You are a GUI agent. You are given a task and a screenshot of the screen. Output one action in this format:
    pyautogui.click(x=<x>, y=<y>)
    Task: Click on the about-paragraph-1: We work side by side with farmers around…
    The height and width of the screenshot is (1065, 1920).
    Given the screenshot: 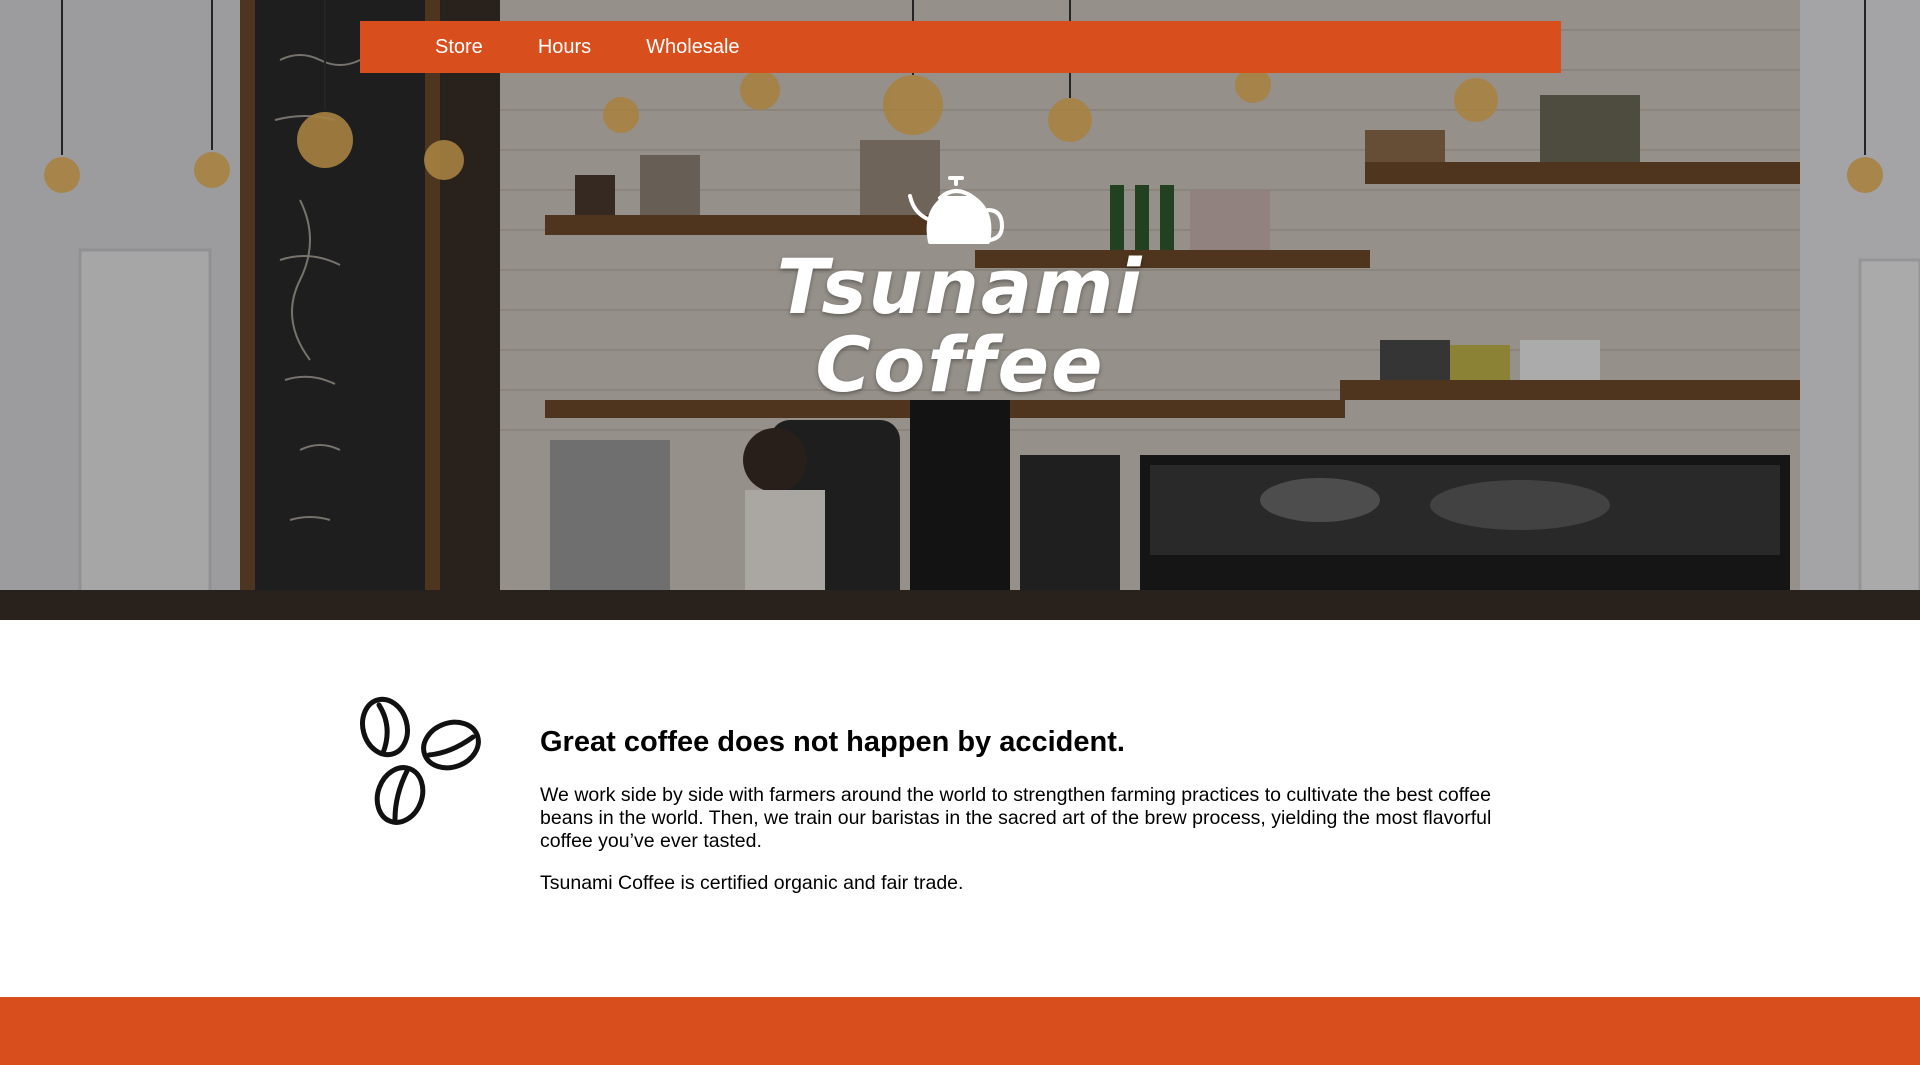 What is the action you would take?
    pyautogui.click(x=1016, y=818)
    